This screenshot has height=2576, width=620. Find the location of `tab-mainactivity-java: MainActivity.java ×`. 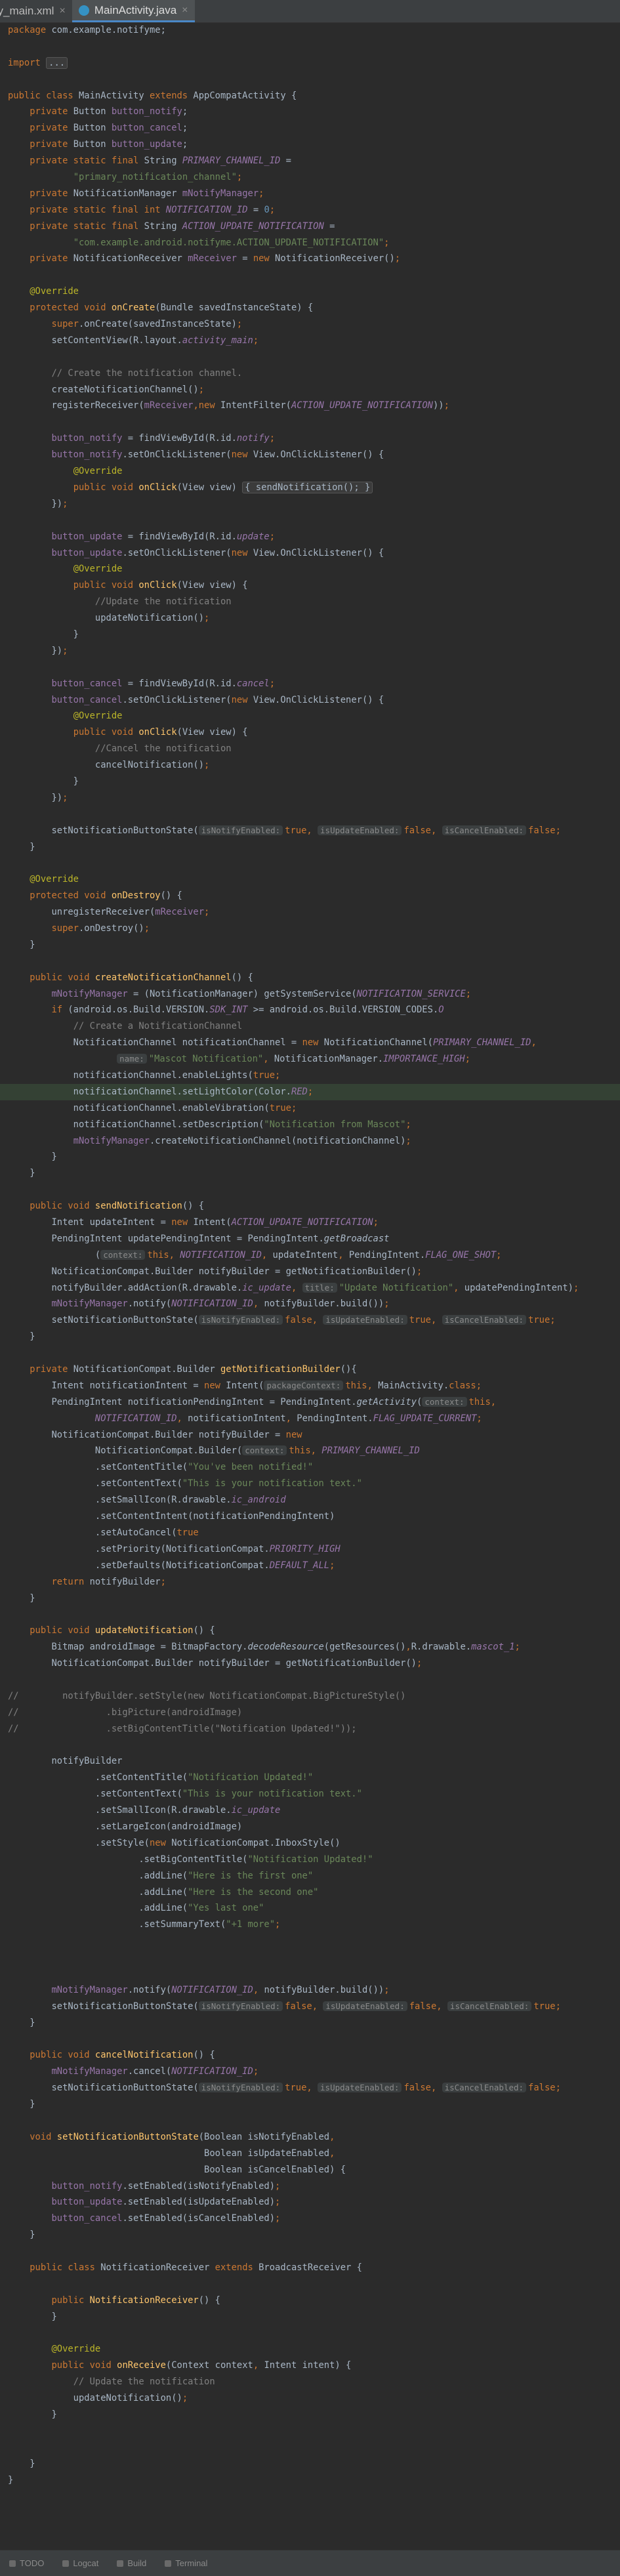

tab-mainactivity-java: MainActivity.java × is located at coordinates (133, 11).